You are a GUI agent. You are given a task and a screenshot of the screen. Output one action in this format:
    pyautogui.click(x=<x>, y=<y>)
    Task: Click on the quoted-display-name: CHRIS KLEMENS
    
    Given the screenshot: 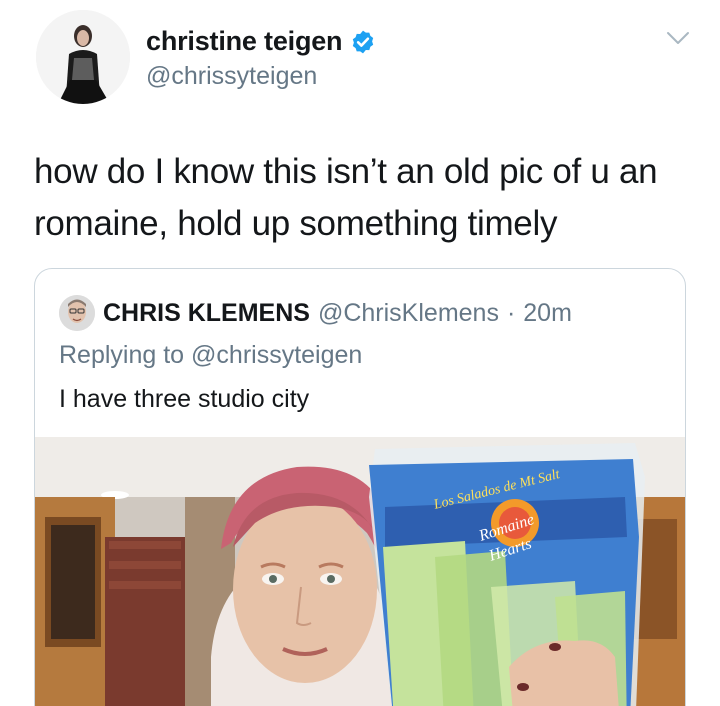 What is the action you would take?
    pyautogui.click(x=206, y=313)
    